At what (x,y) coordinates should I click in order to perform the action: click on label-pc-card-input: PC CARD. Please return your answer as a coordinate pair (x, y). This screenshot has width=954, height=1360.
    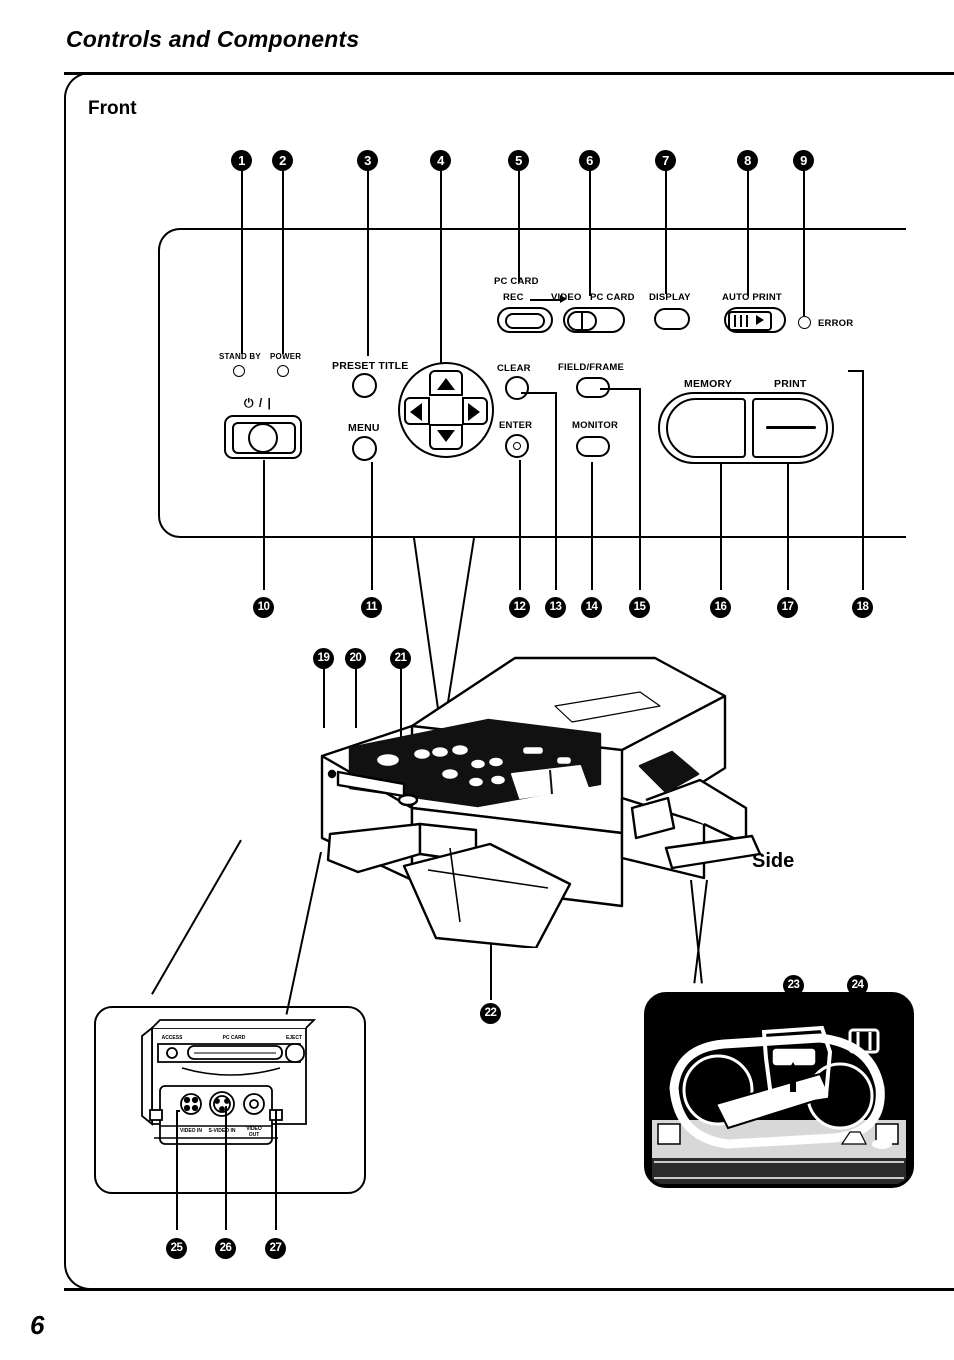
    Looking at the image, I should click on (612, 297).